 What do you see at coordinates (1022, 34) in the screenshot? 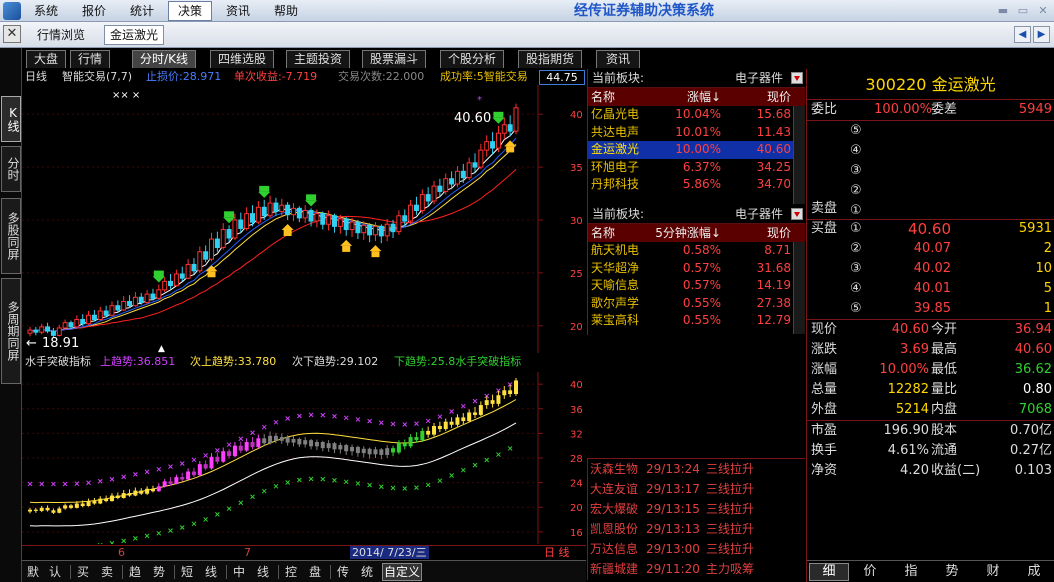
I see `nav-back-icon: ◀` at bounding box center [1022, 34].